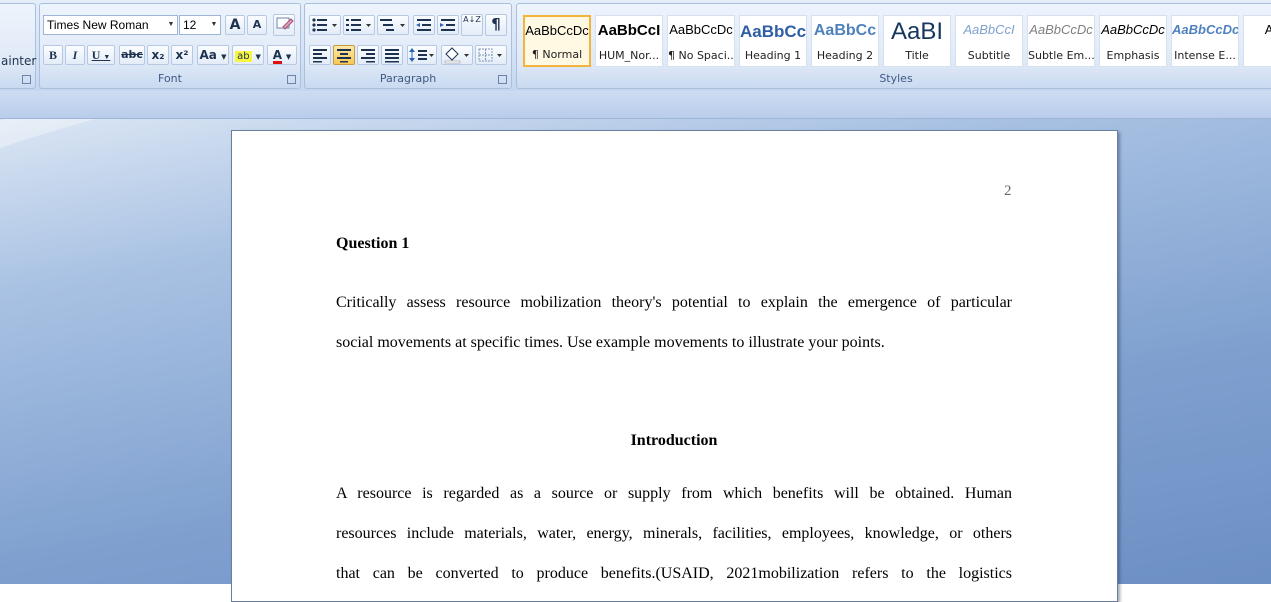 This screenshot has width=1271, height=602. I want to click on align-center-icon, so click(344, 56).